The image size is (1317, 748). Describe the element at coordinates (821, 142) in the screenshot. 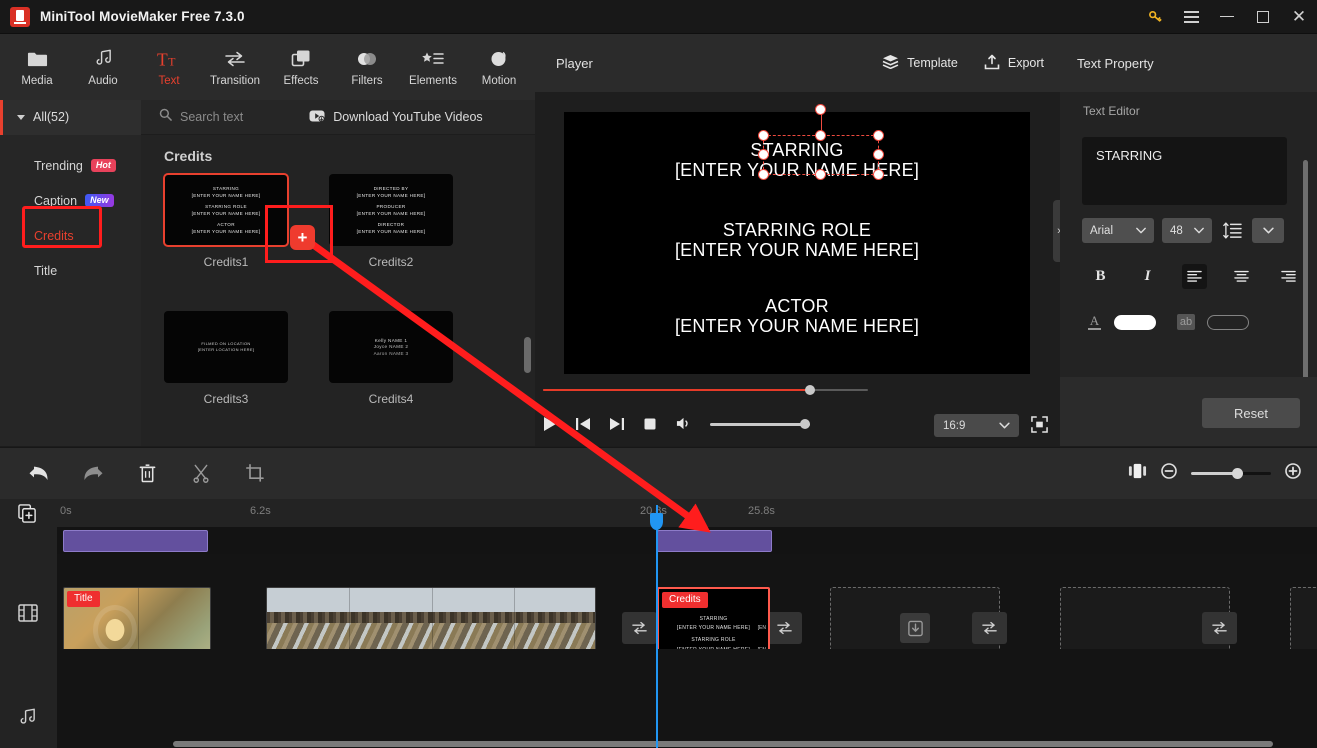

I see `text-selection-box` at that location.